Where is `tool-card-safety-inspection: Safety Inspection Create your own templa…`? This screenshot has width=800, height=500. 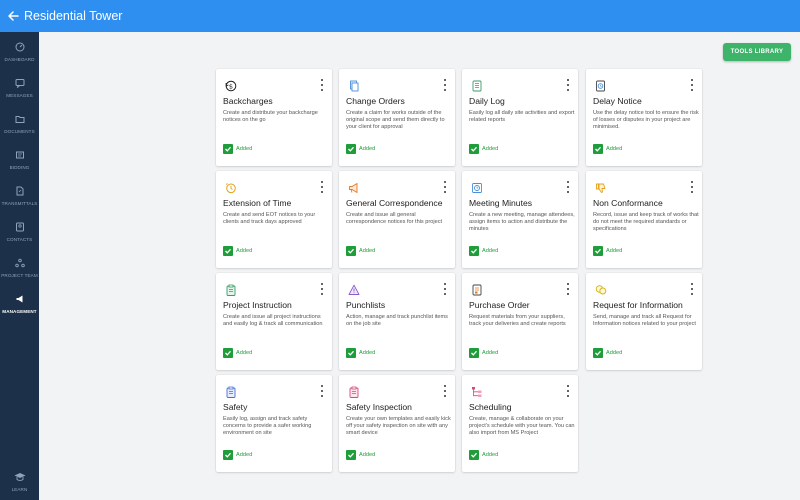 tool-card-safety-inspection: Safety Inspection Create your own templa… is located at coordinates (397, 423).